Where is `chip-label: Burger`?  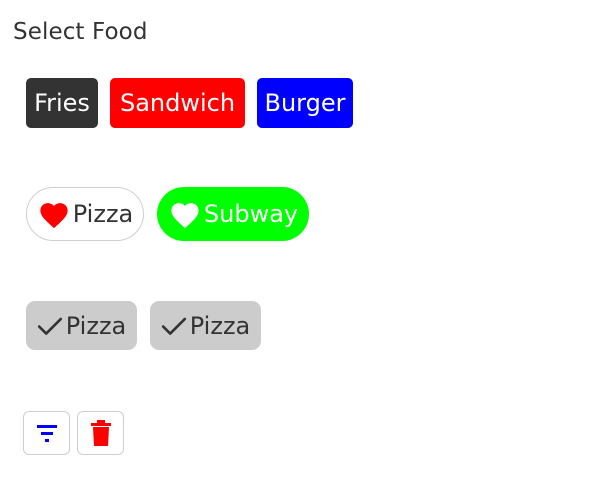 chip-label: Burger is located at coordinates (305, 103).